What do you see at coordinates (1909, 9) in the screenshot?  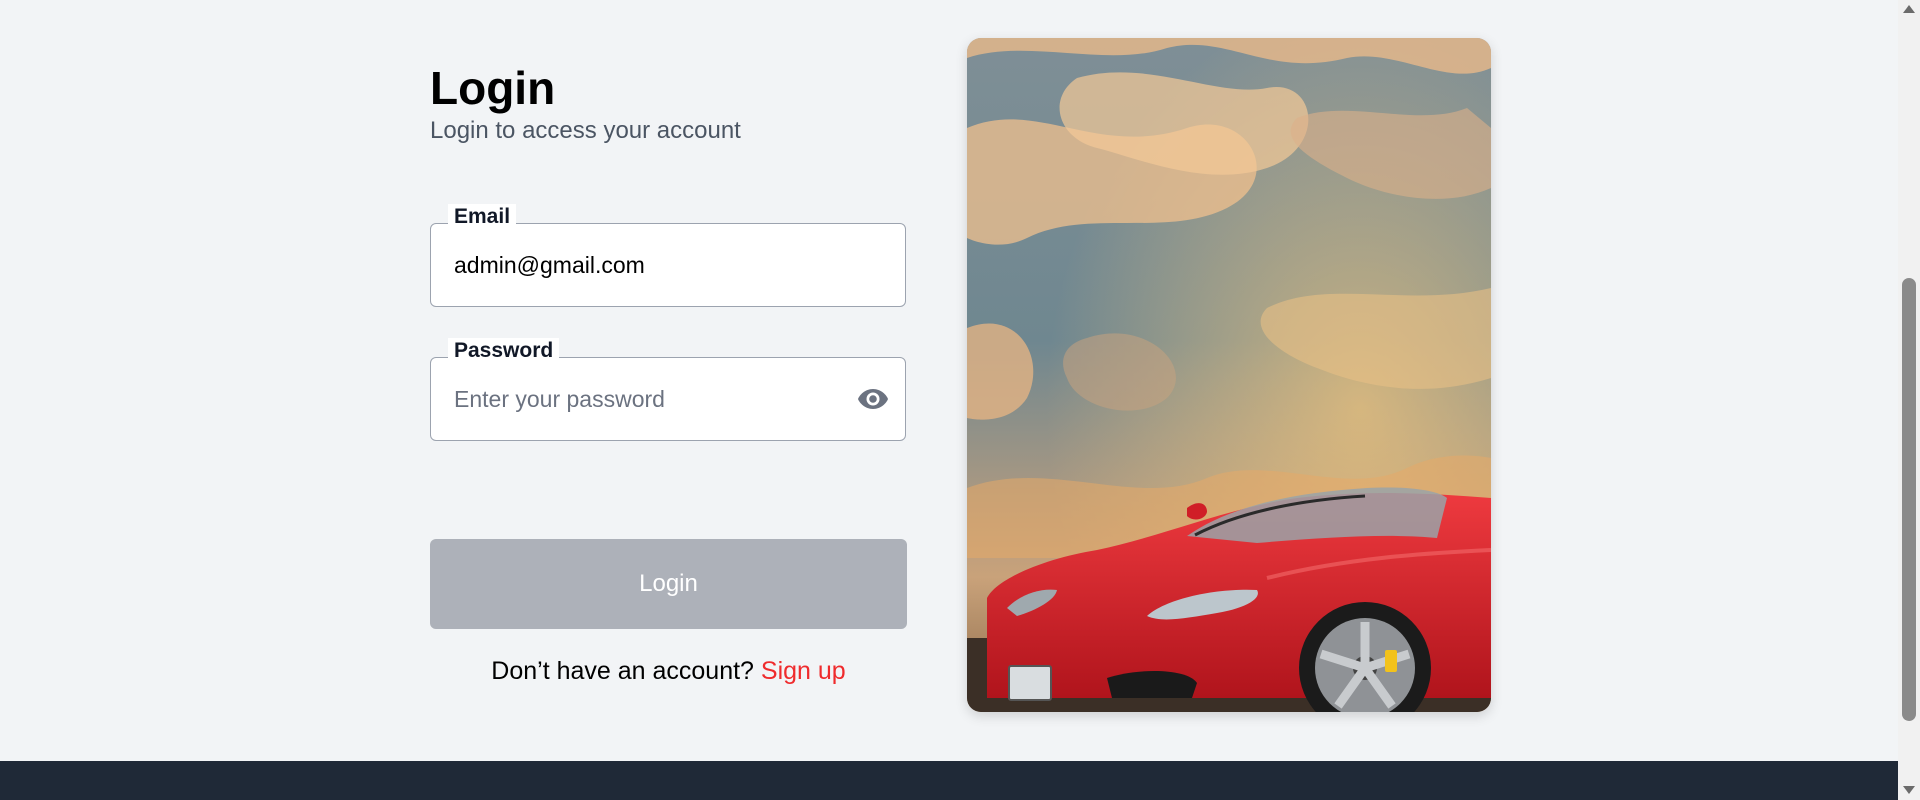 I see `scroll-up-icon` at bounding box center [1909, 9].